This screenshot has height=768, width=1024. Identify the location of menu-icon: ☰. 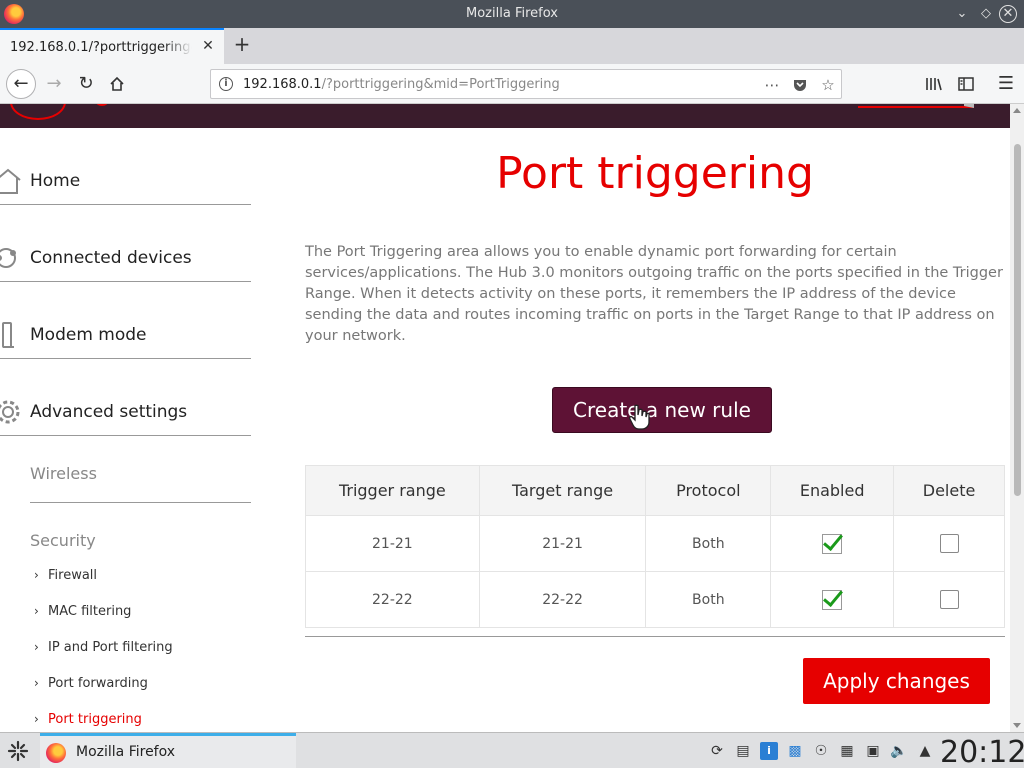
(1006, 84).